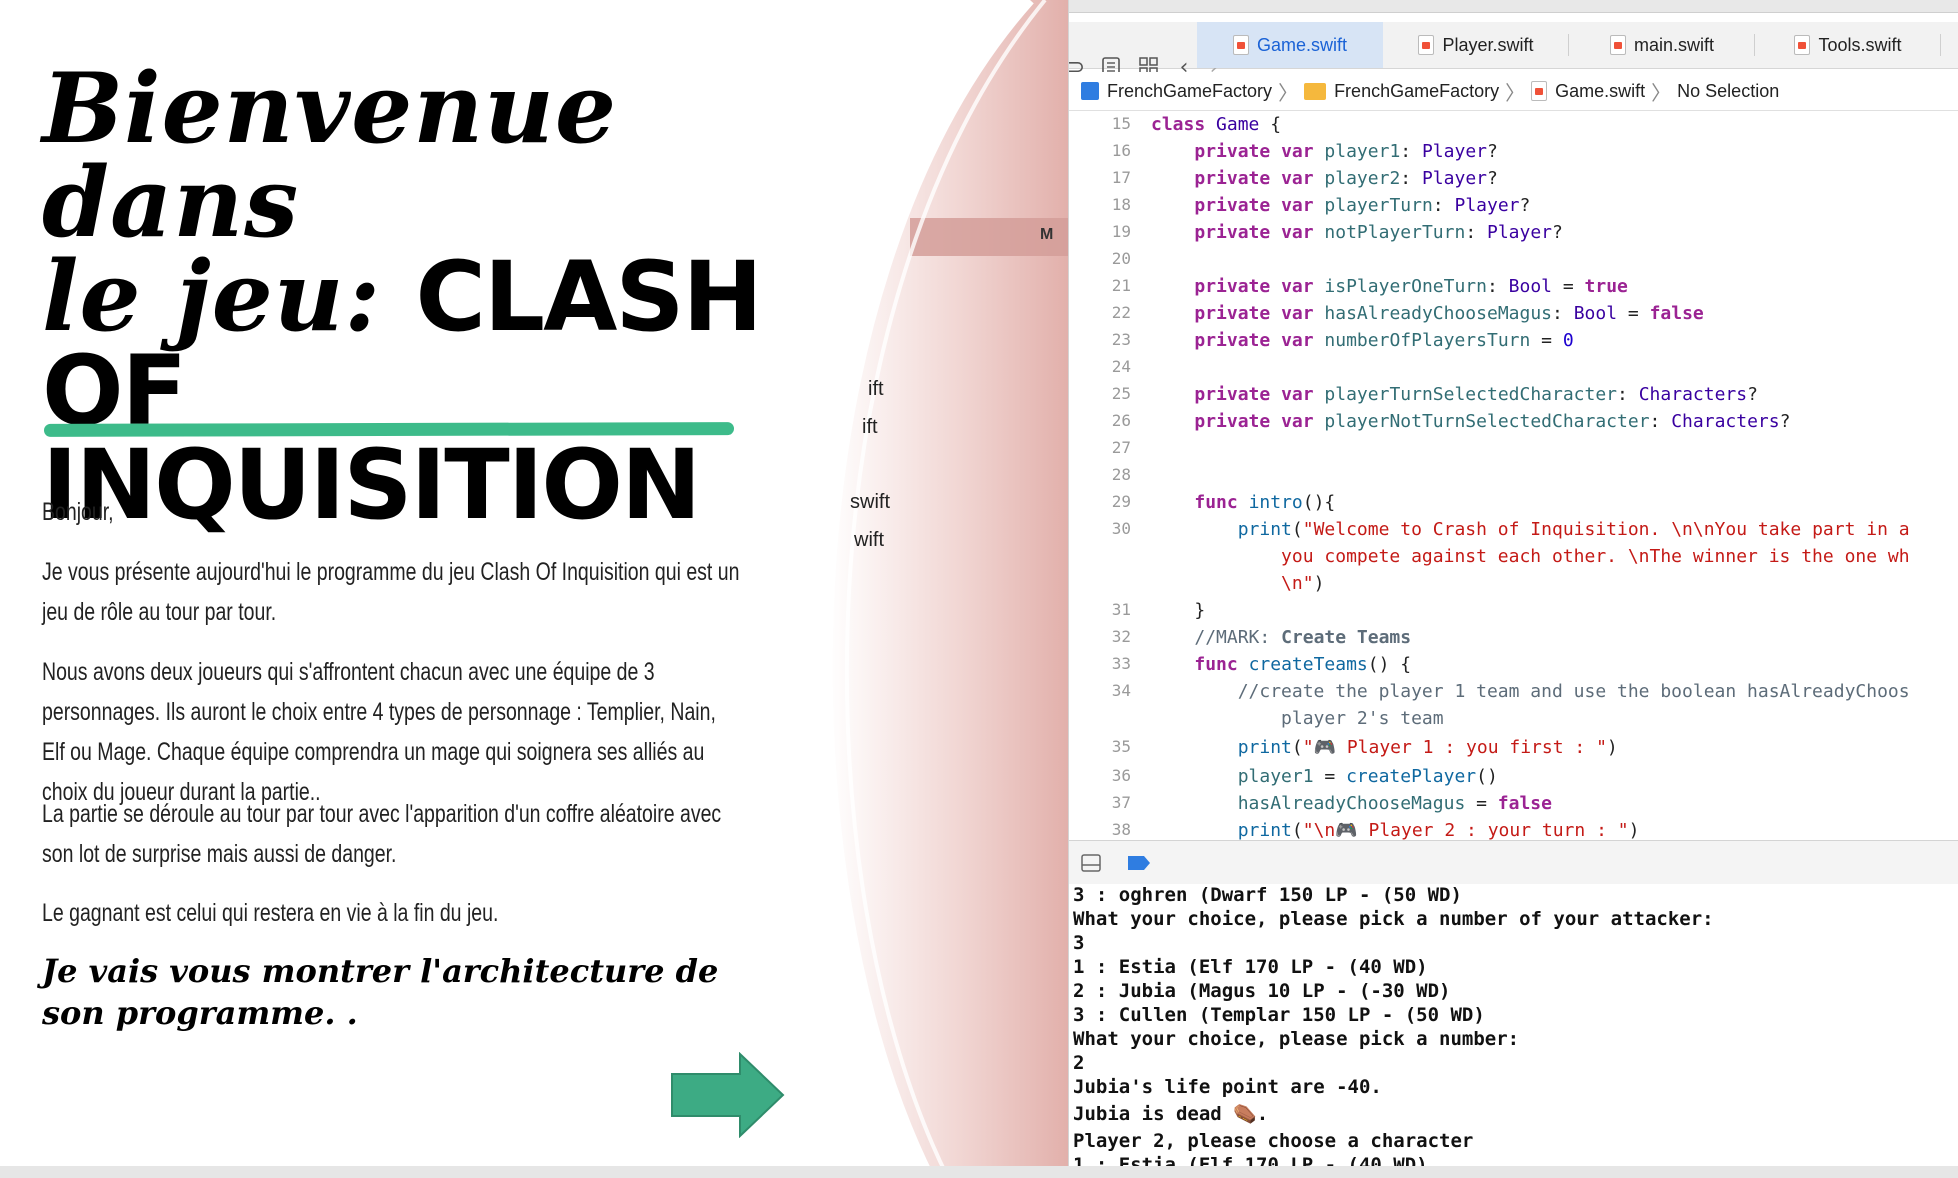 The height and width of the screenshot is (1178, 1958). Describe the element at coordinates (1047, 234) in the screenshot. I see `modified-badge: M` at that location.